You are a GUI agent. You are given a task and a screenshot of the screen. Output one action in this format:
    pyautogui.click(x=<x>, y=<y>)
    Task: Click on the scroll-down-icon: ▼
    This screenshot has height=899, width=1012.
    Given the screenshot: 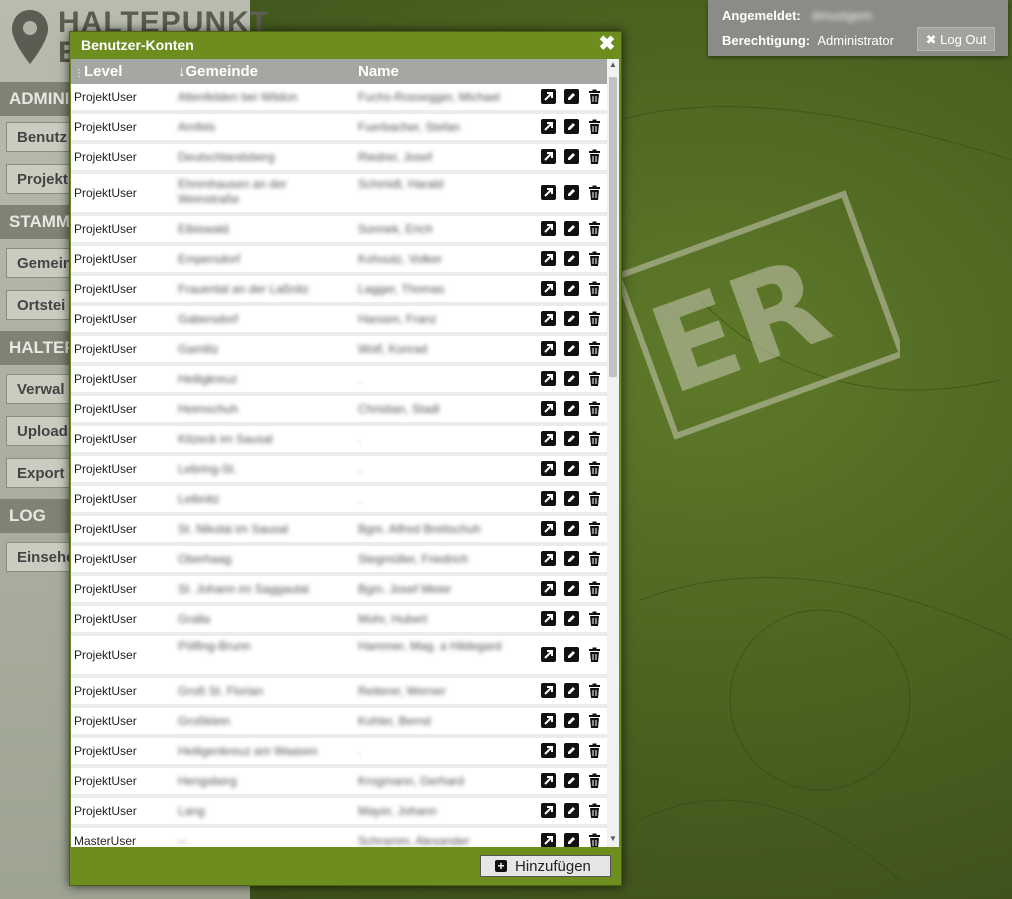 What is the action you would take?
    pyautogui.click(x=613, y=839)
    